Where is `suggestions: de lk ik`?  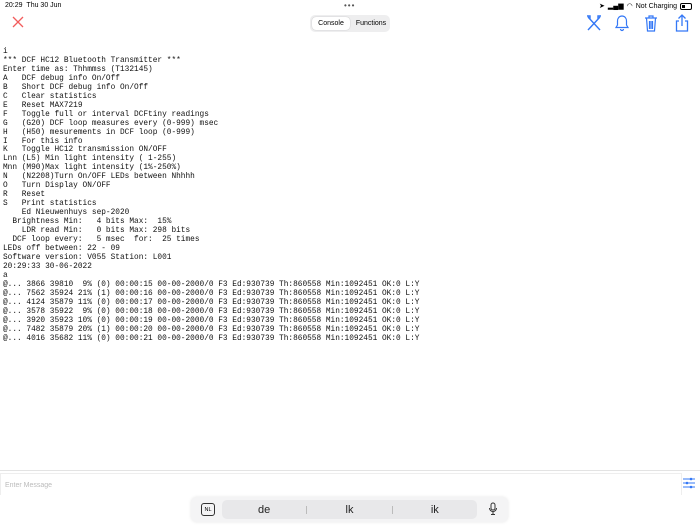
suggestions: de lk ik is located at coordinates (349, 509).